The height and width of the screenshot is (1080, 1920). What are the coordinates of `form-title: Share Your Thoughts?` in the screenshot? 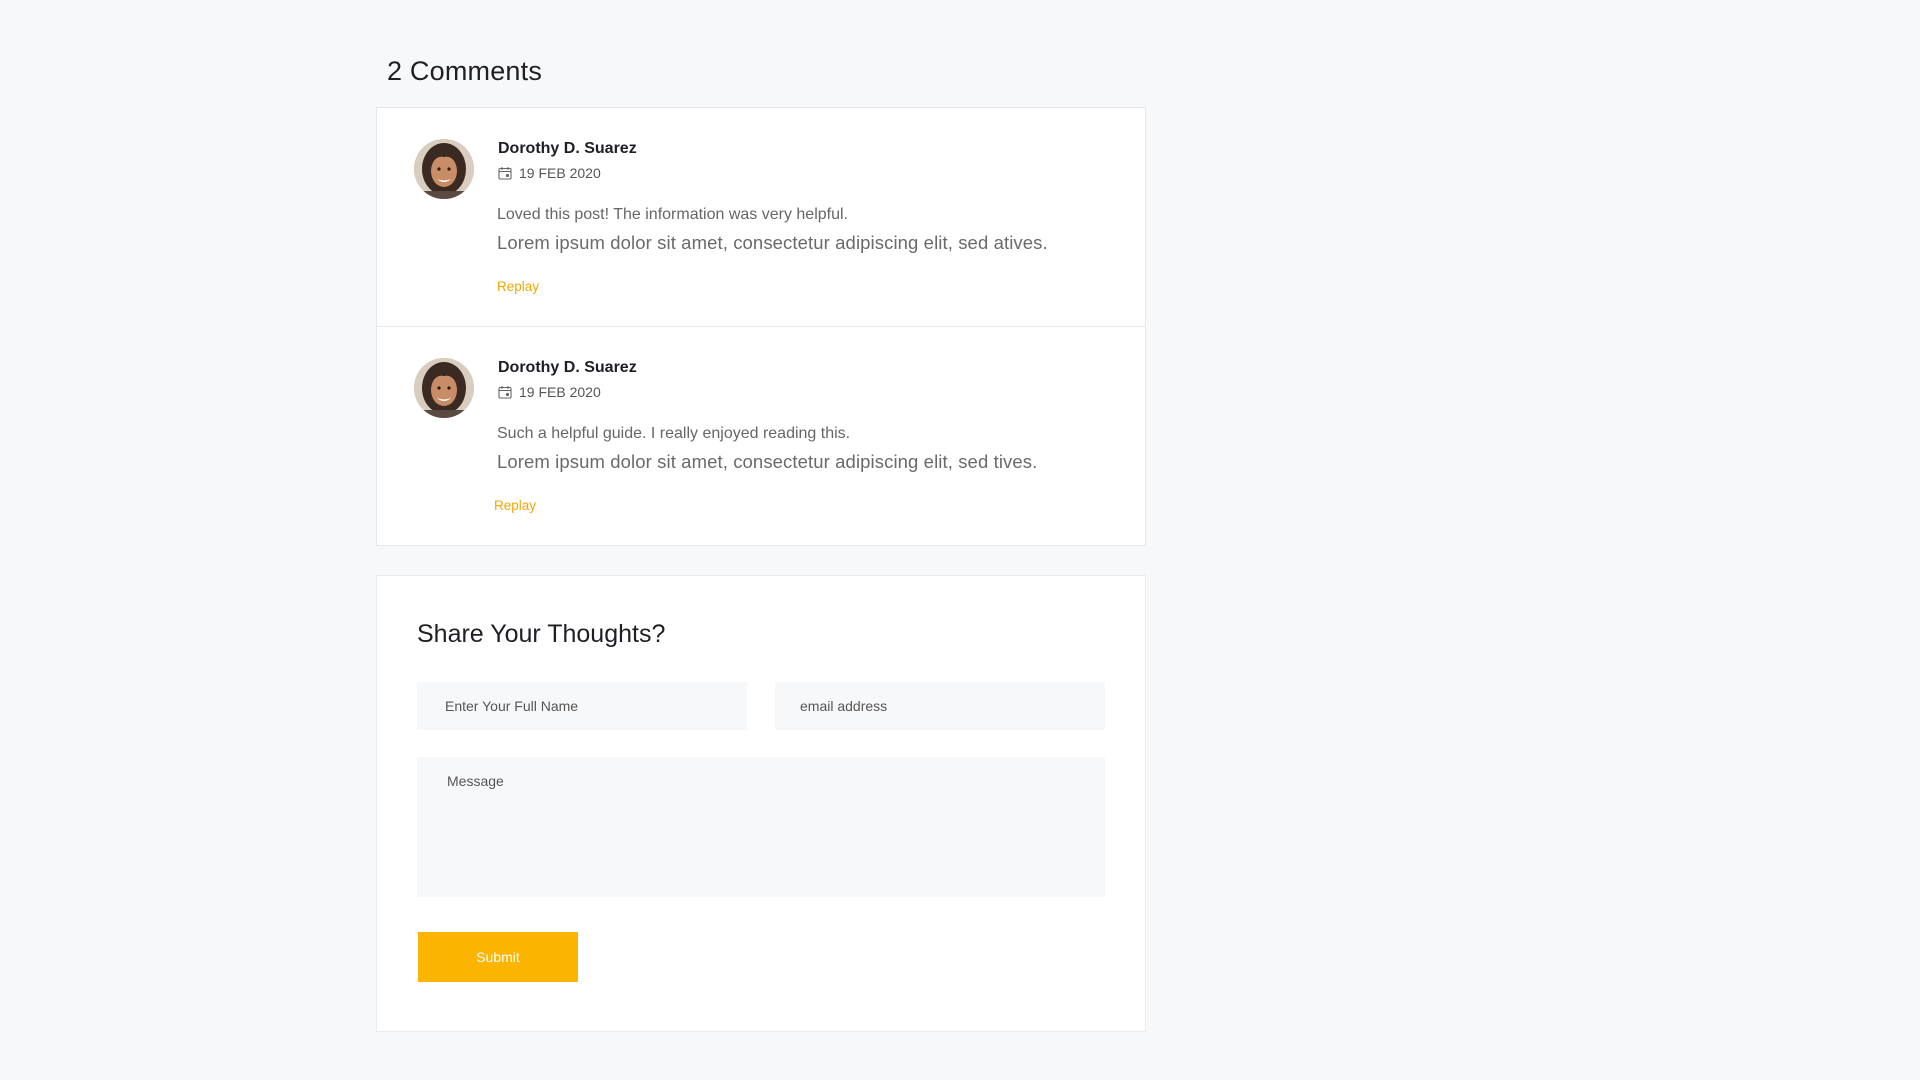 It's located at (541, 634).